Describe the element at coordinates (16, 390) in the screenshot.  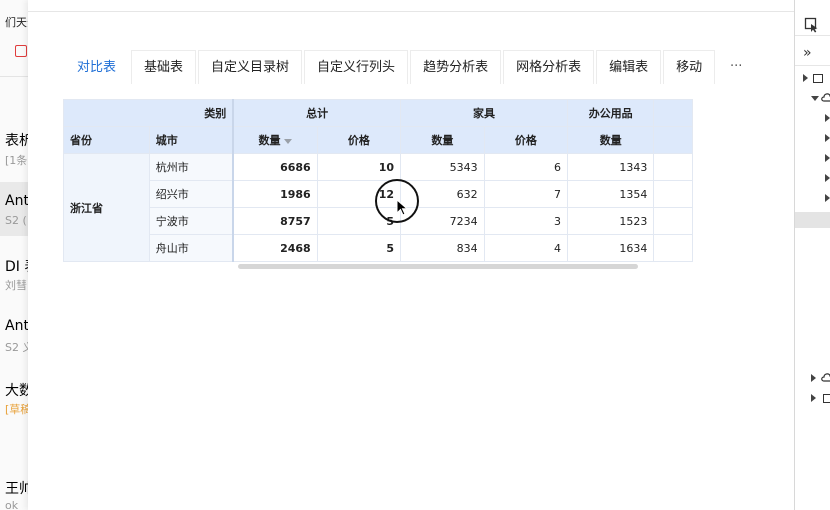
I see `bg-title: 大数` at that location.